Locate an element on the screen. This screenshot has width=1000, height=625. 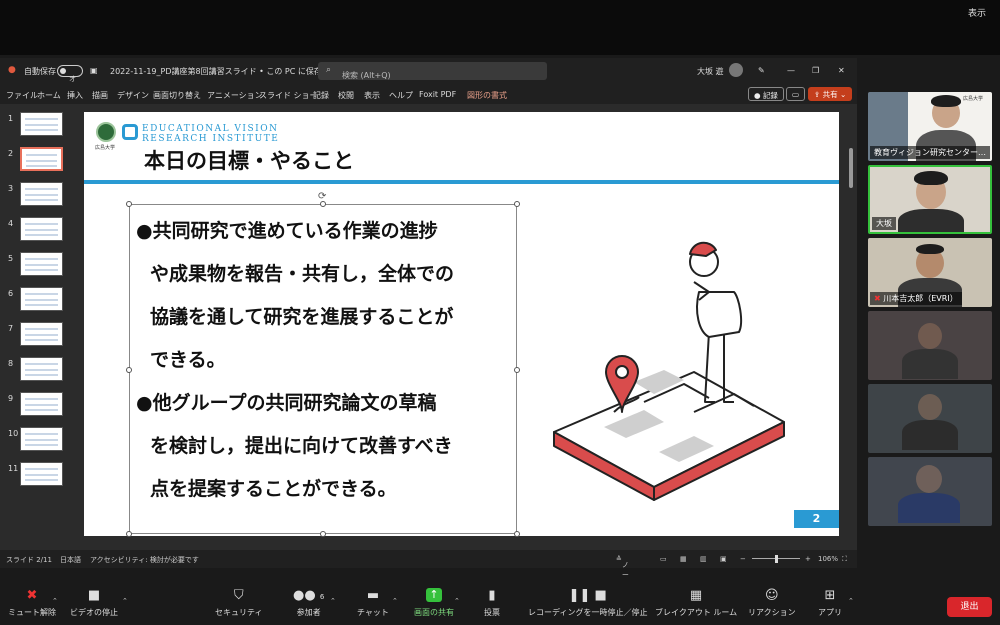
participant-face is located at coordinates (930, 407).